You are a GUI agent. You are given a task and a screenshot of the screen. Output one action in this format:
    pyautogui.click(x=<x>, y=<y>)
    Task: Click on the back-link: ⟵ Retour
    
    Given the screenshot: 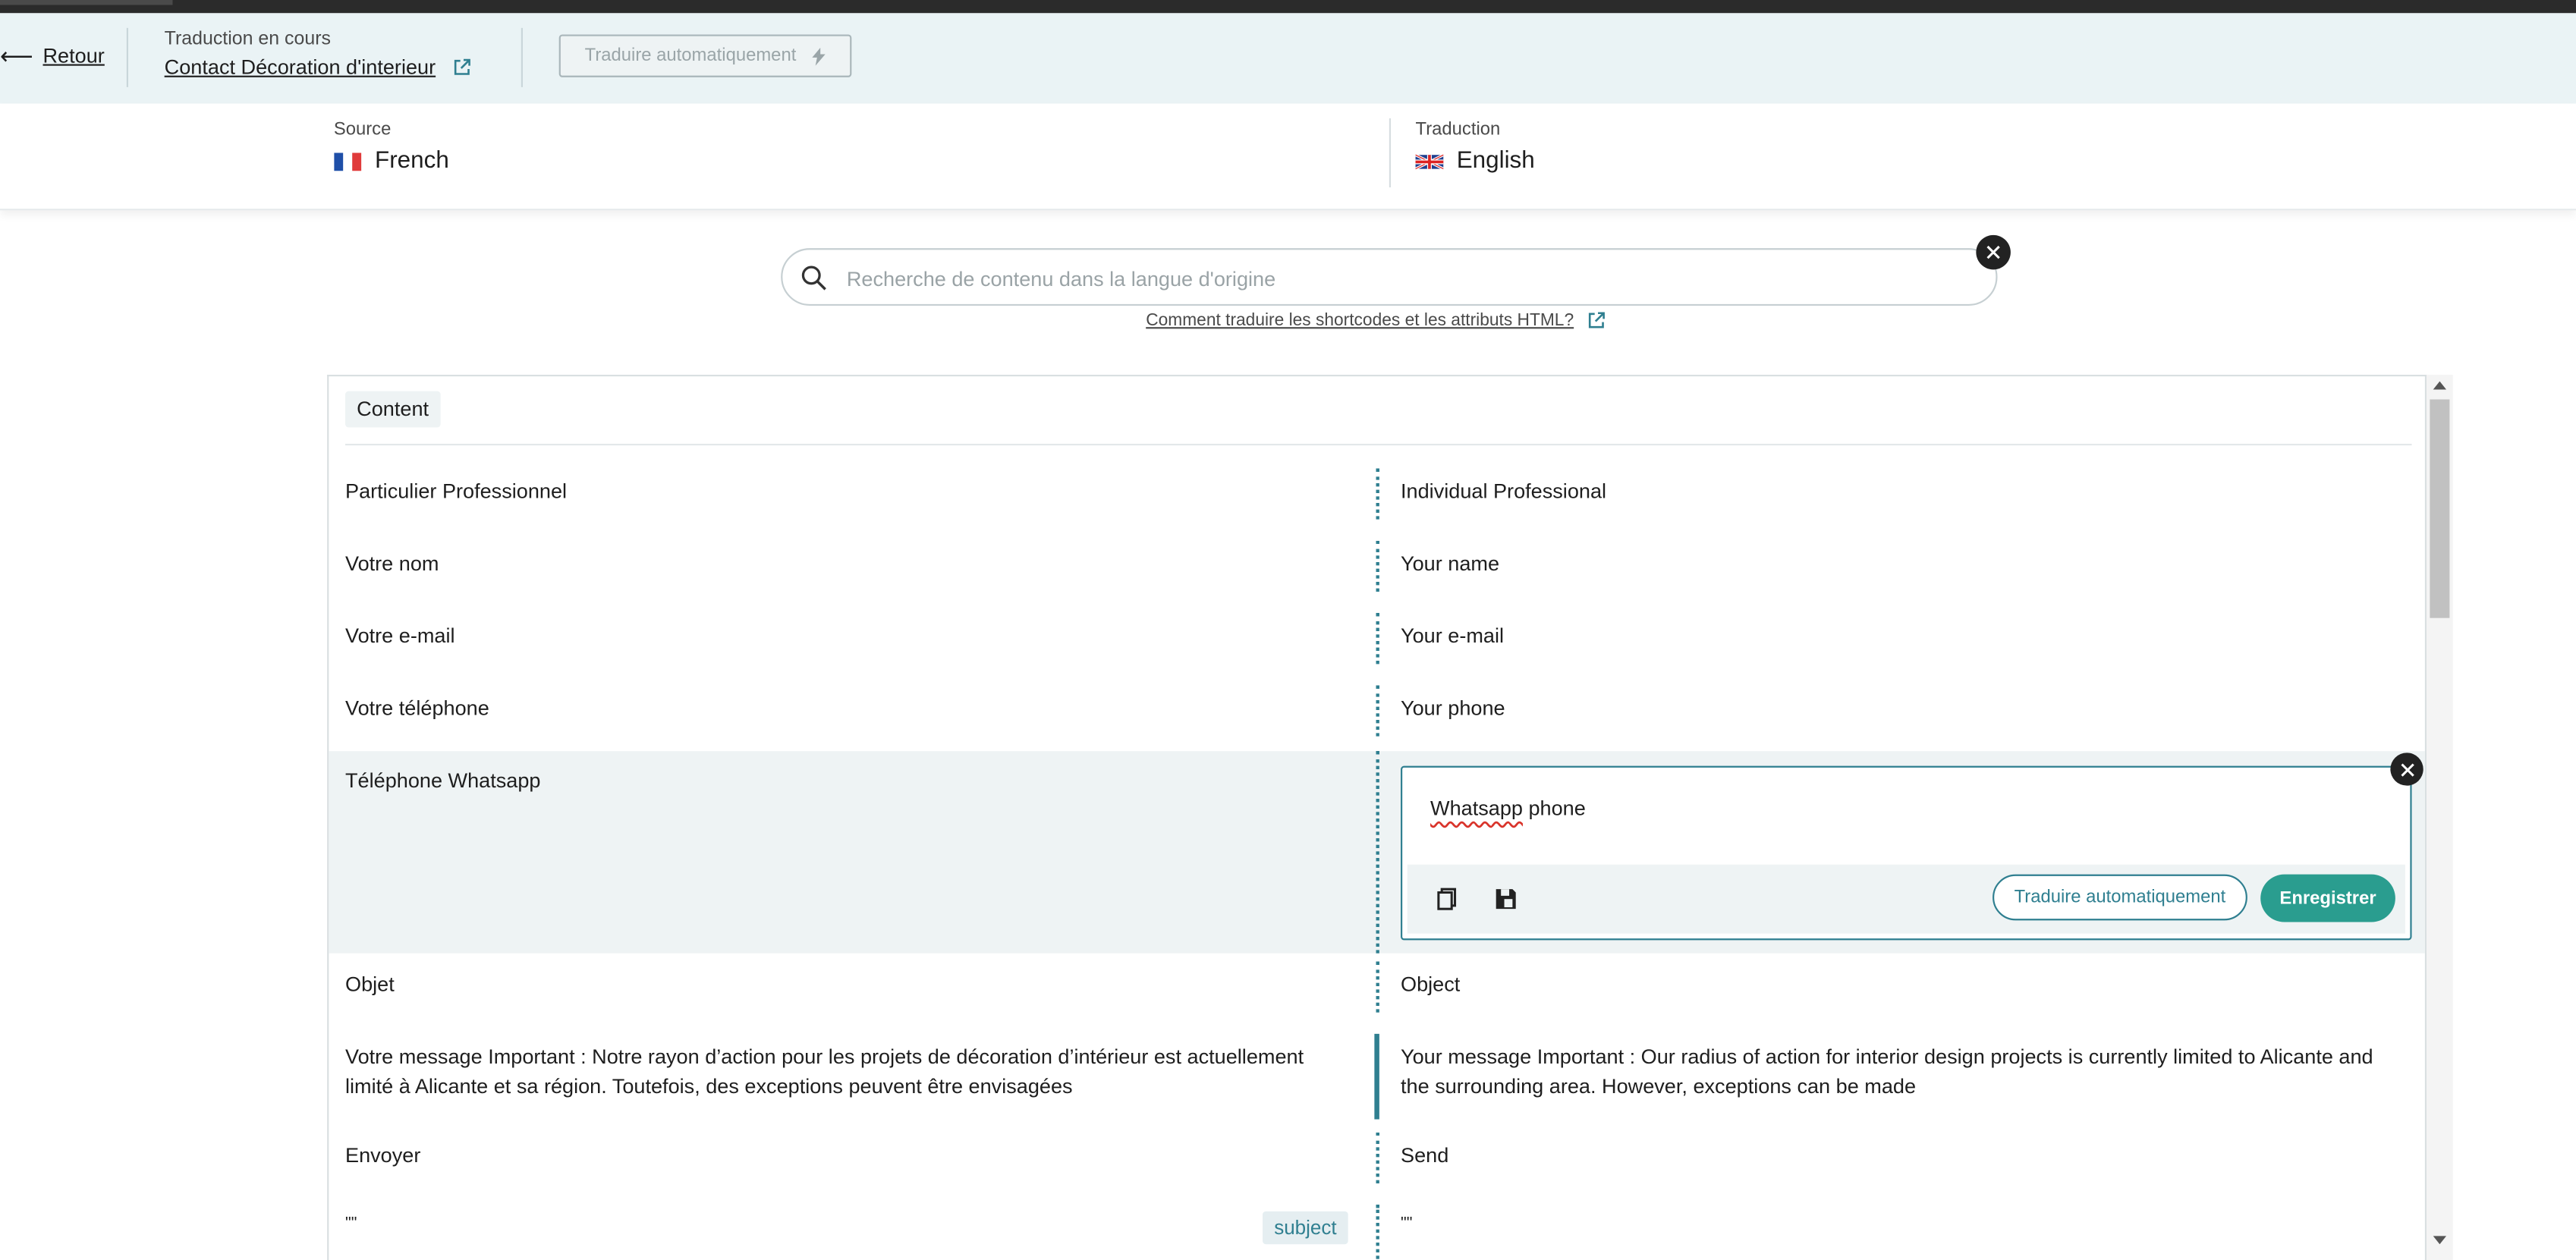 What is the action you would take?
    pyautogui.click(x=52, y=56)
    